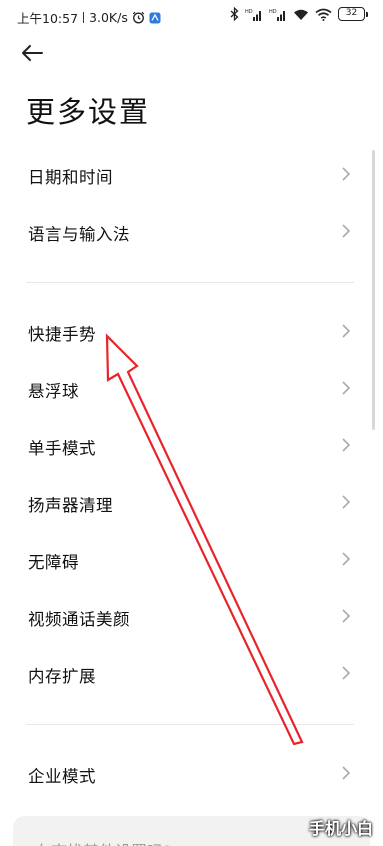  I want to click on page-title: 更多设置, so click(88, 112).